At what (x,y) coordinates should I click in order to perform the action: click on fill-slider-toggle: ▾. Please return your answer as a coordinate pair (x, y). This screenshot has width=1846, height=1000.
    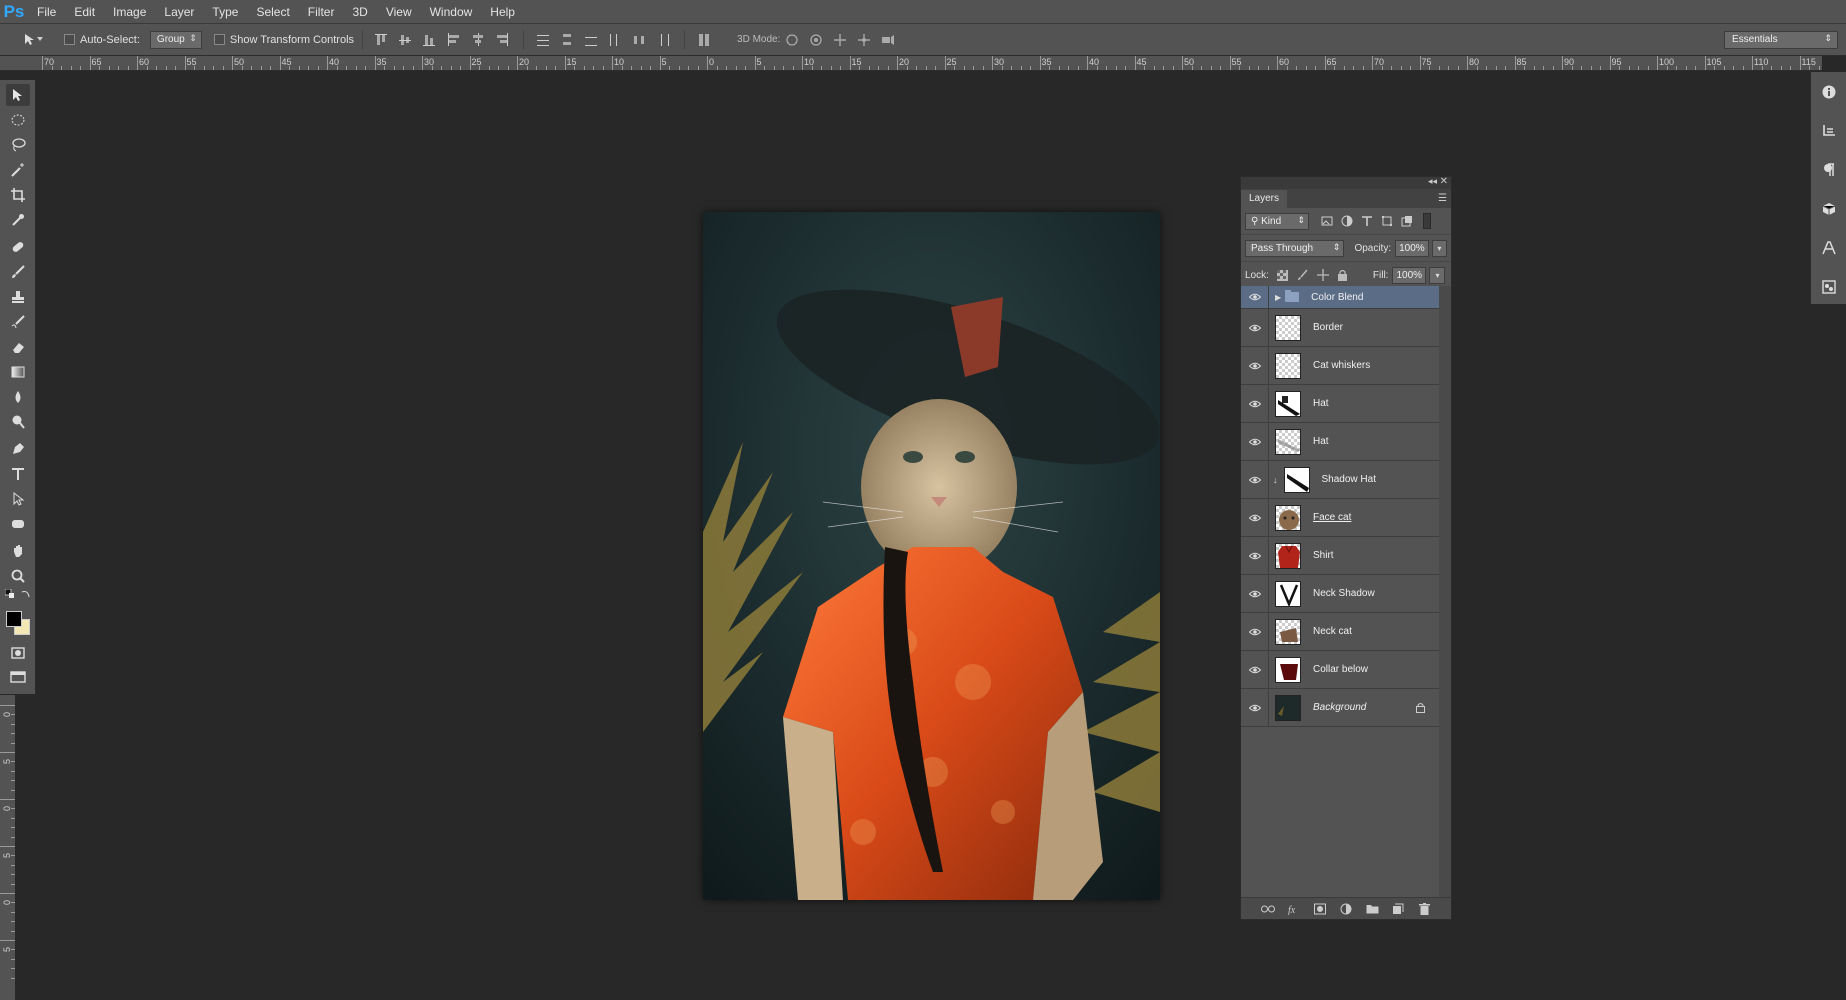
    Looking at the image, I should click on (1437, 275).